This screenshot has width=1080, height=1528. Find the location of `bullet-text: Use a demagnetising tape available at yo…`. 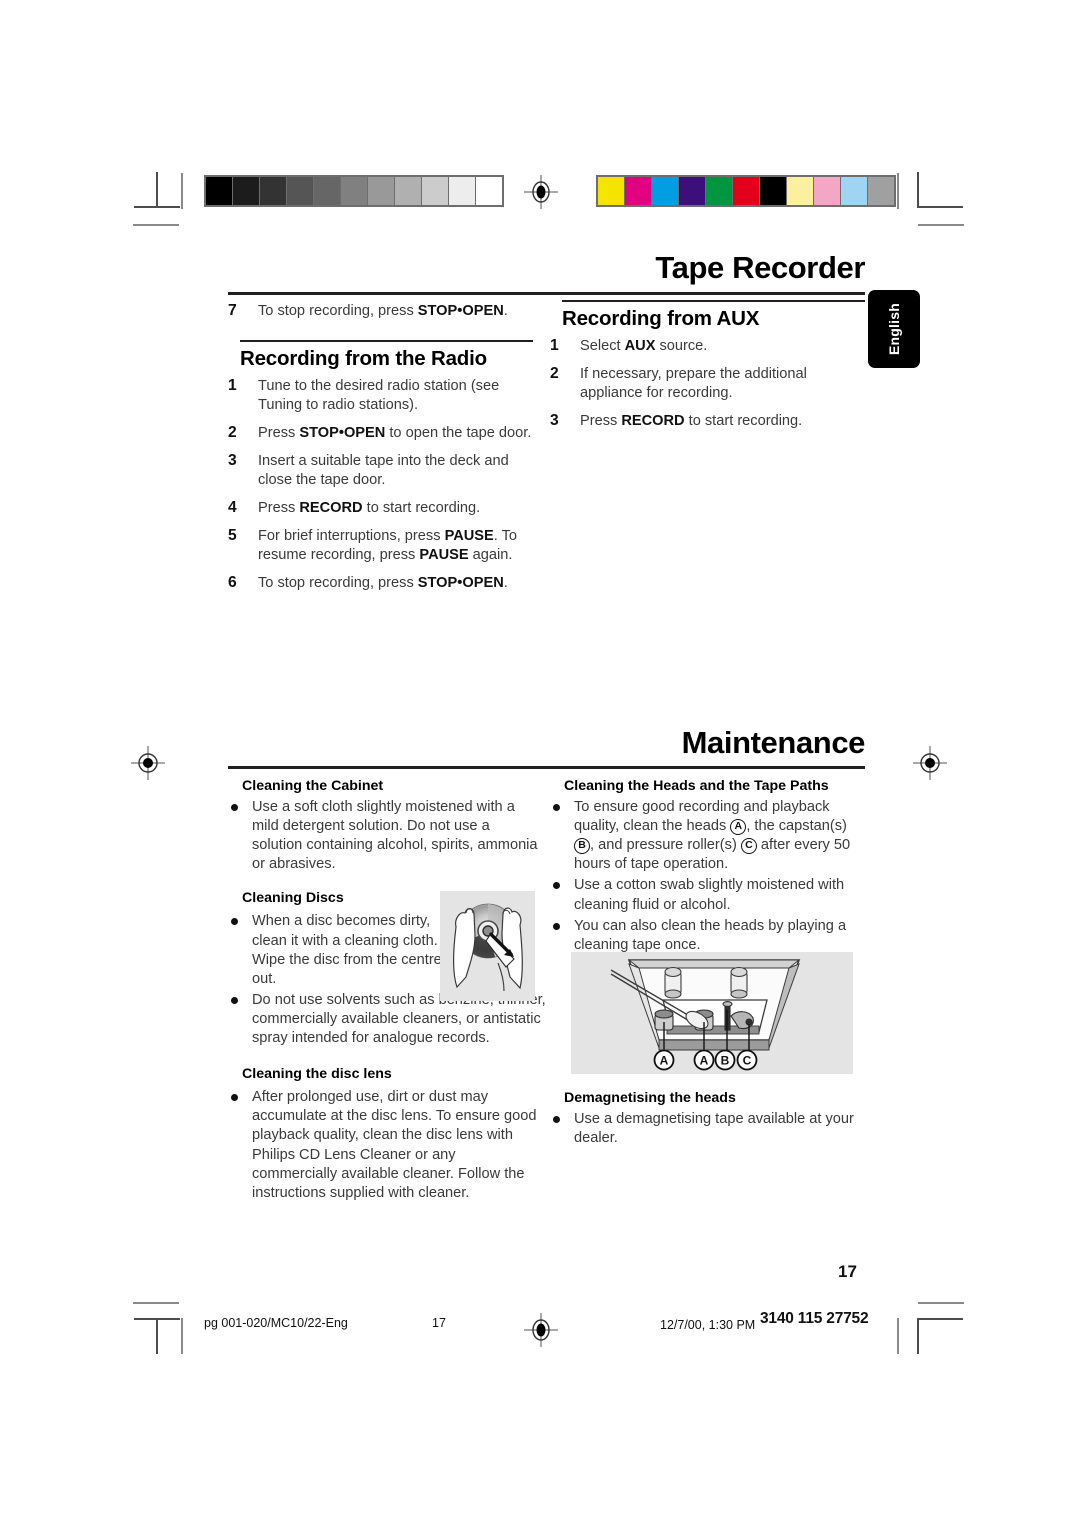

bullet-text: Use a demagnetising tape available at yo… is located at coordinates (714, 1129).